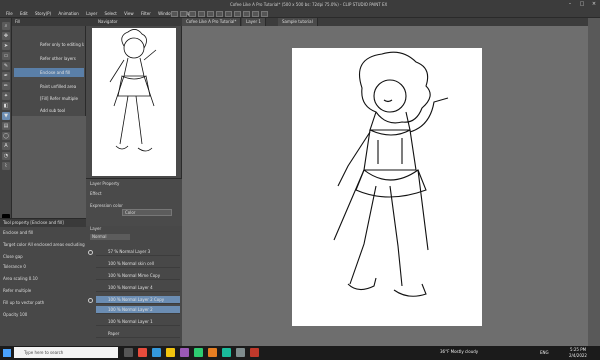 The width and height of the screenshot is (600, 360). Describe the element at coordinates (255, 14) in the screenshot. I see `snap-icon` at that location.